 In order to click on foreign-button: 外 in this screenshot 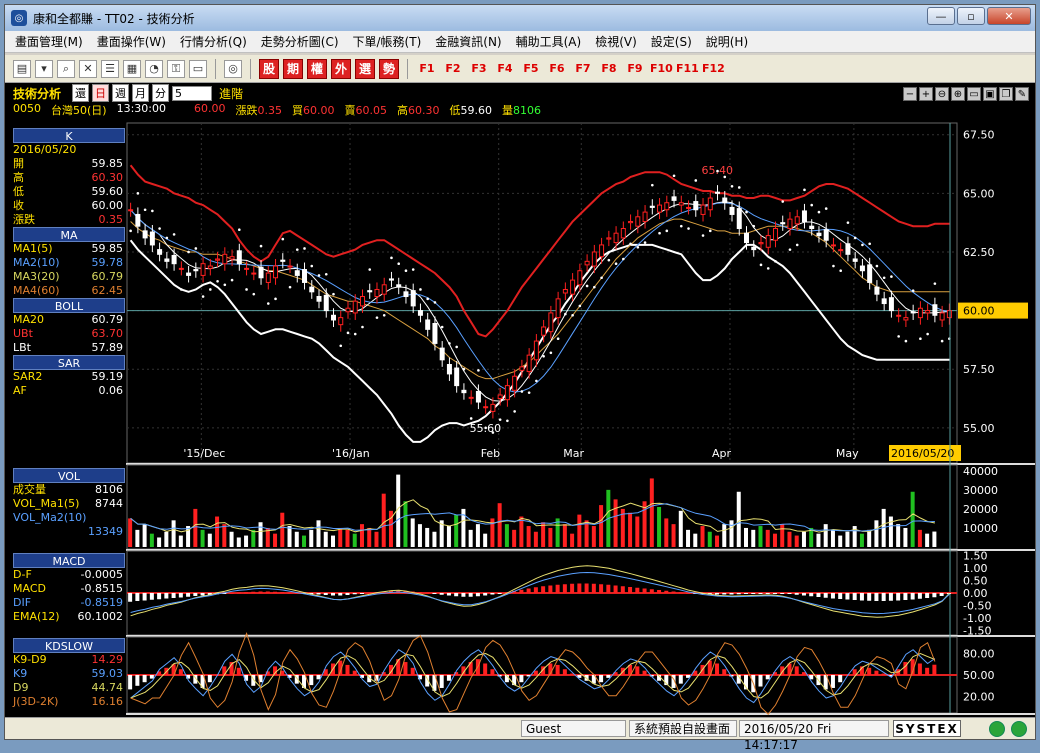, I will do `click(341, 68)`.